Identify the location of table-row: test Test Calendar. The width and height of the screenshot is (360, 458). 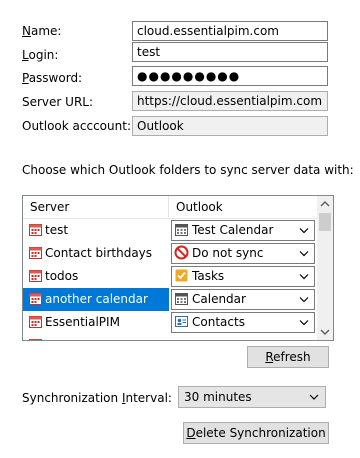
(170, 230).